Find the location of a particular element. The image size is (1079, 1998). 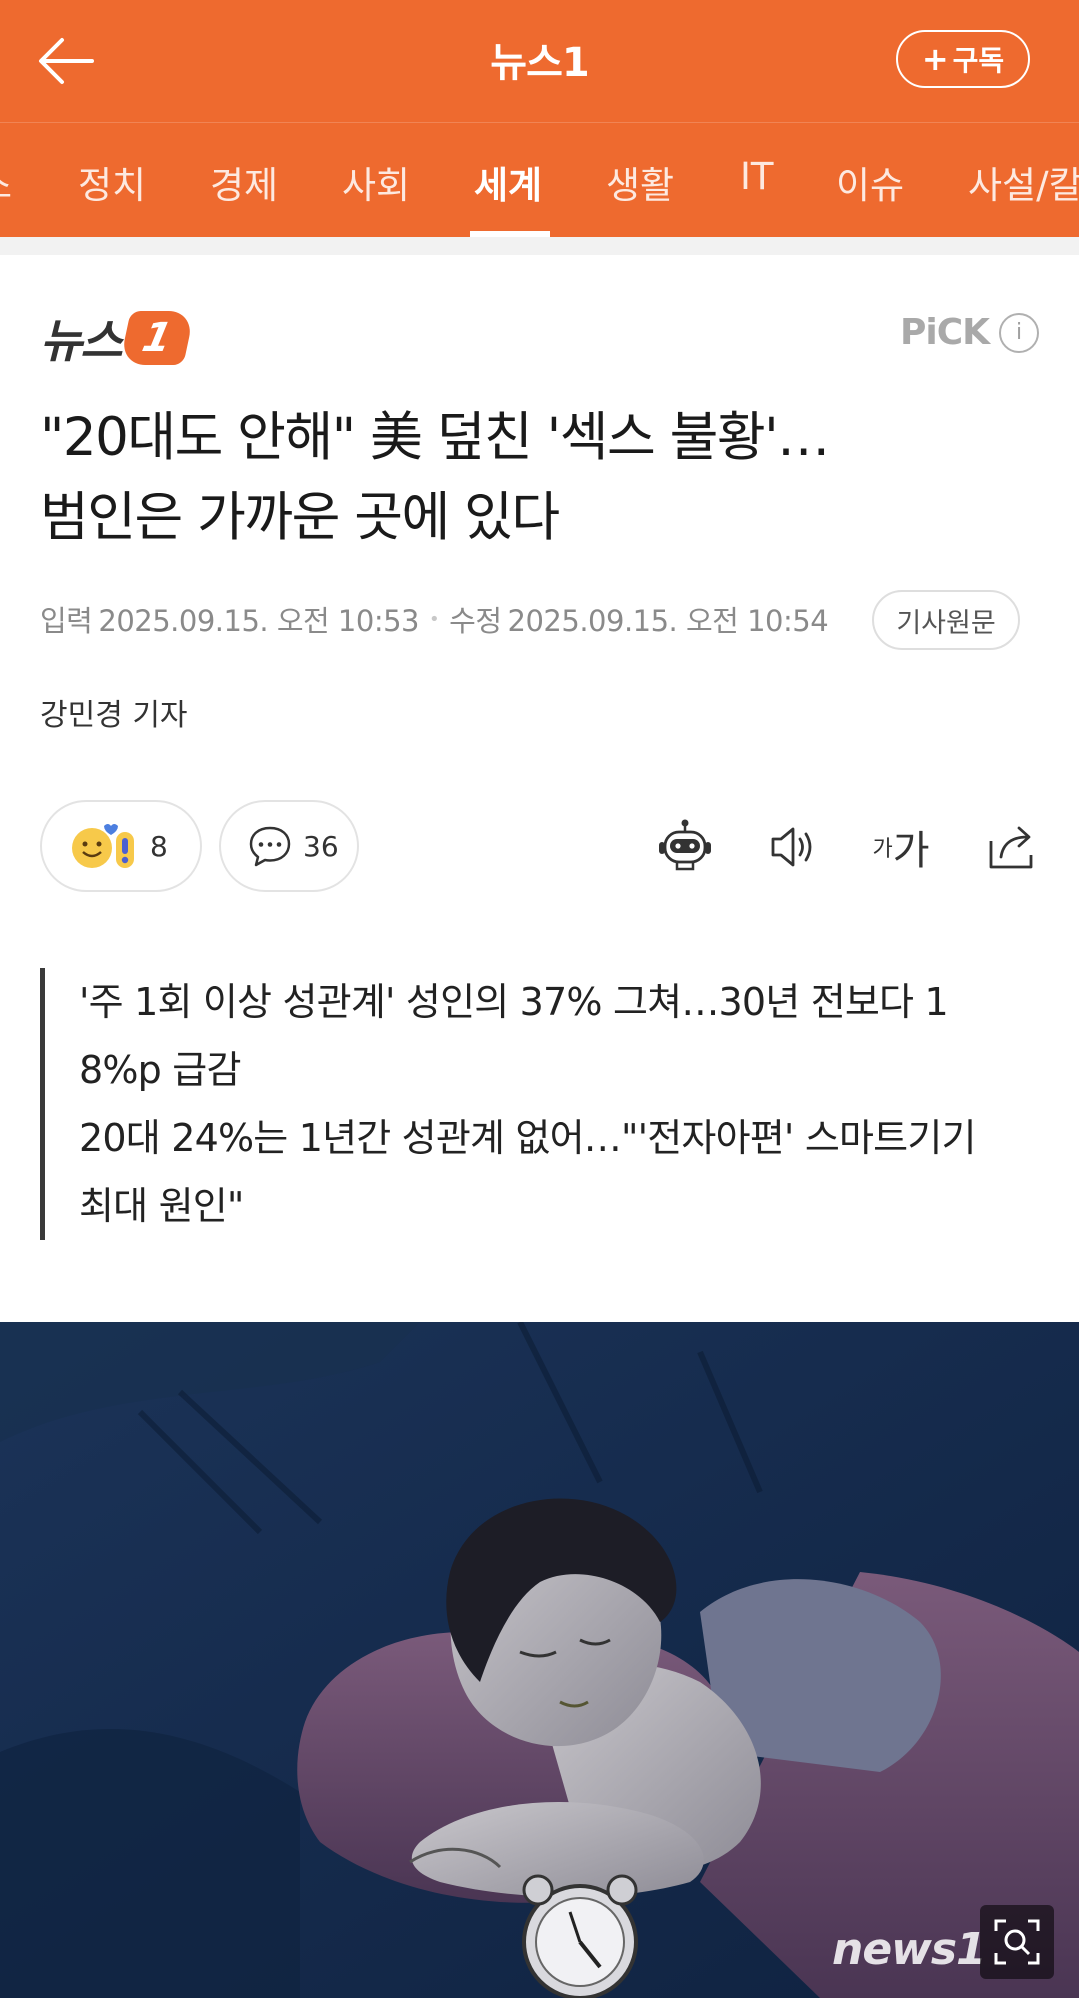

text-to-speech-button is located at coordinates (793, 847).